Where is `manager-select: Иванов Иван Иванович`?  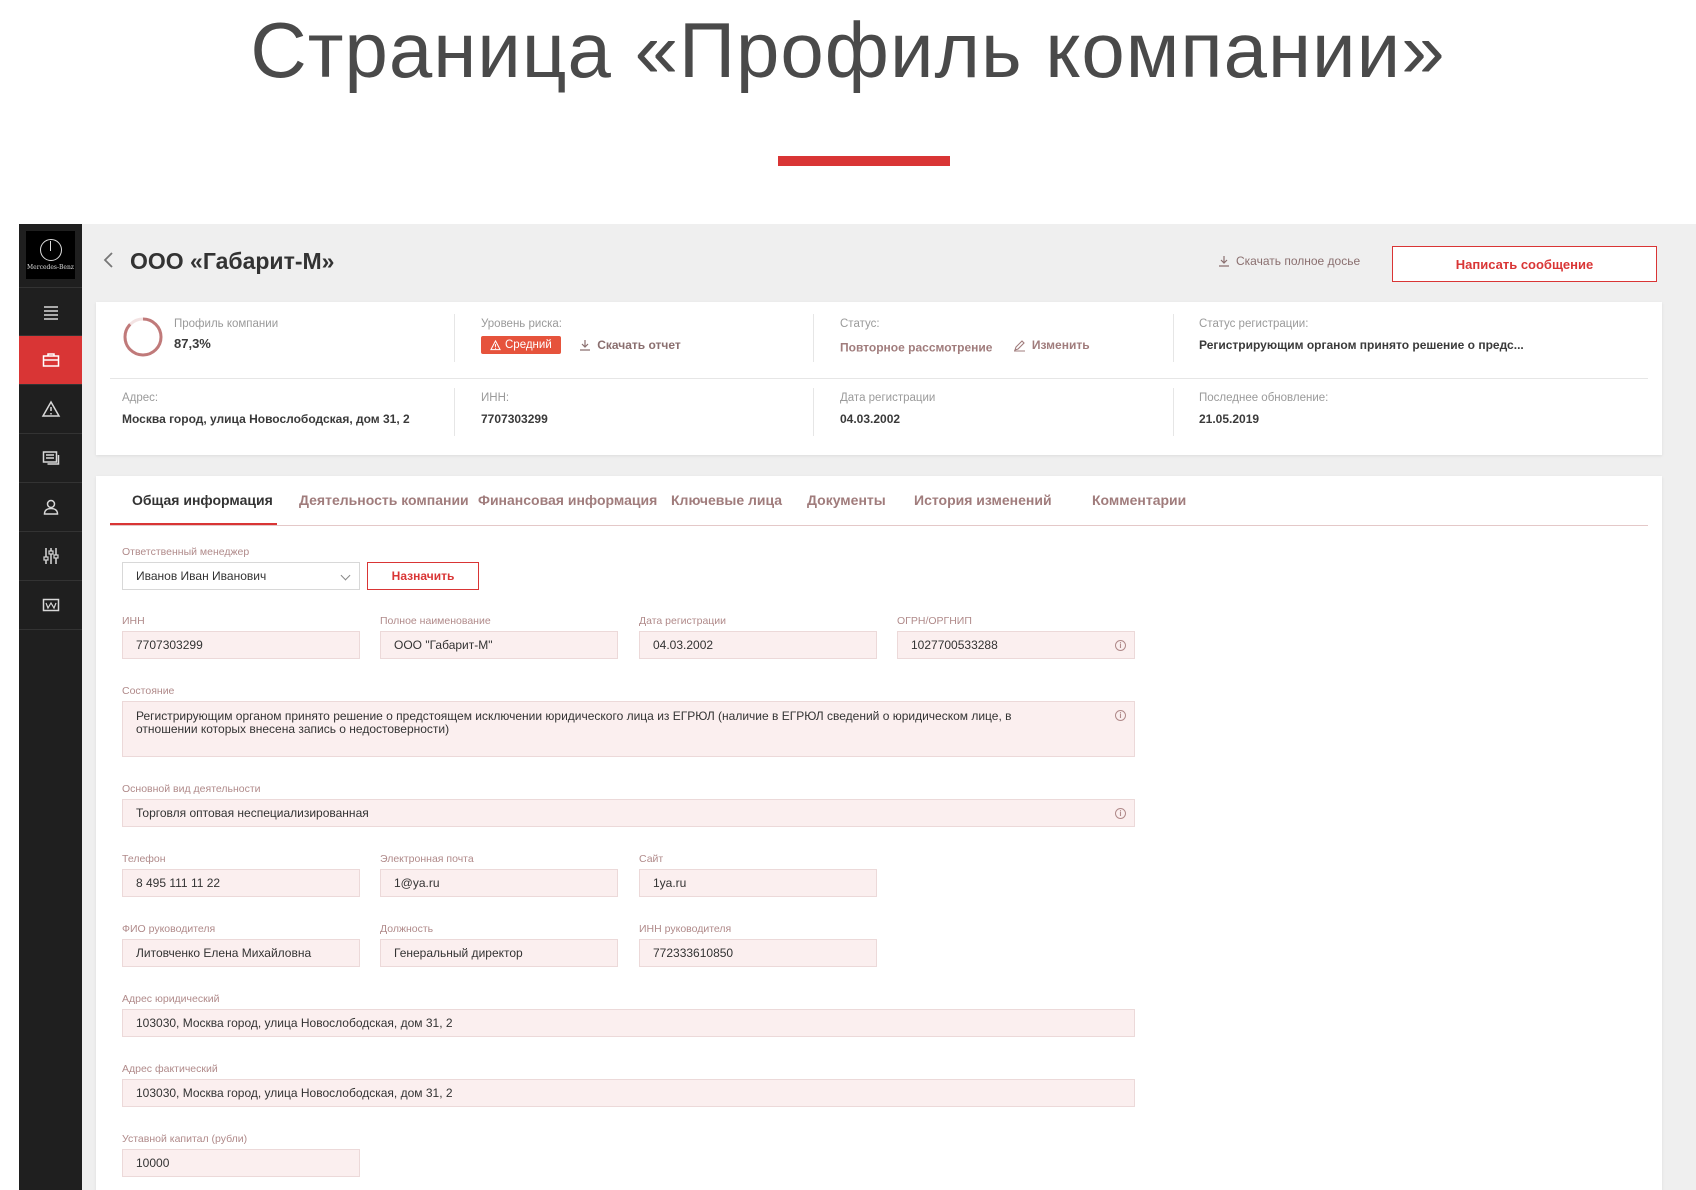 manager-select: Иванов Иван Иванович is located at coordinates (241, 576).